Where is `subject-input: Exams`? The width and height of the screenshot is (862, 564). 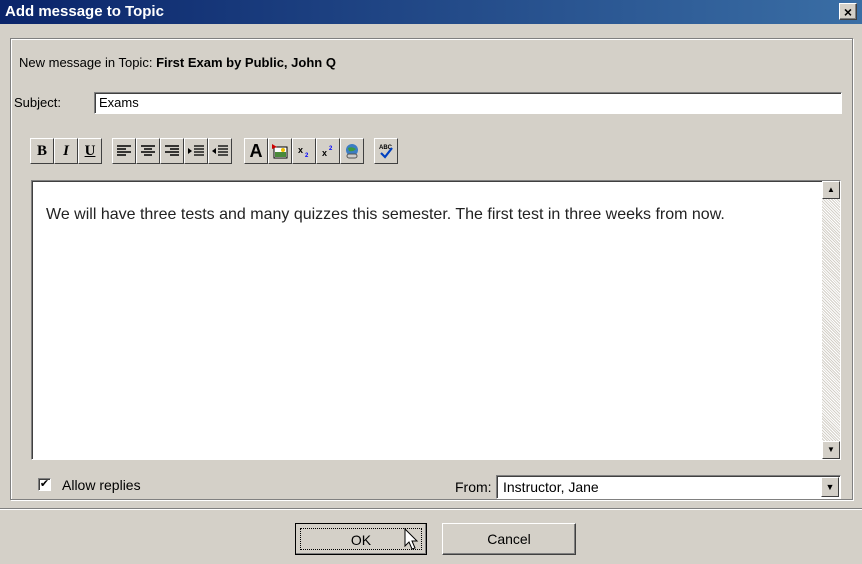
subject-input: Exams is located at coordinates (468, 103).